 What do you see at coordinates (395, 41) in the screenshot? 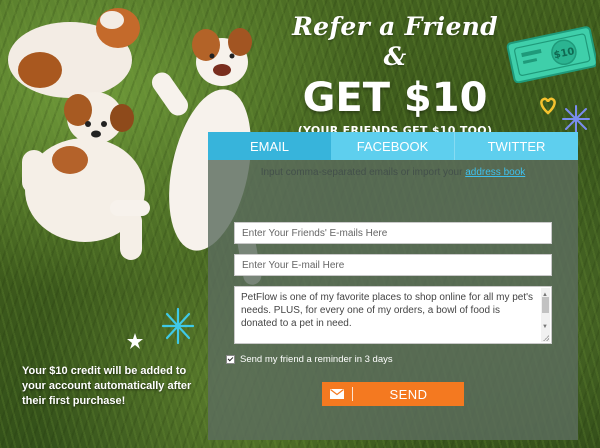
I see `hero-line-1: Refer a Friend &` at bounding box center [395, 41].